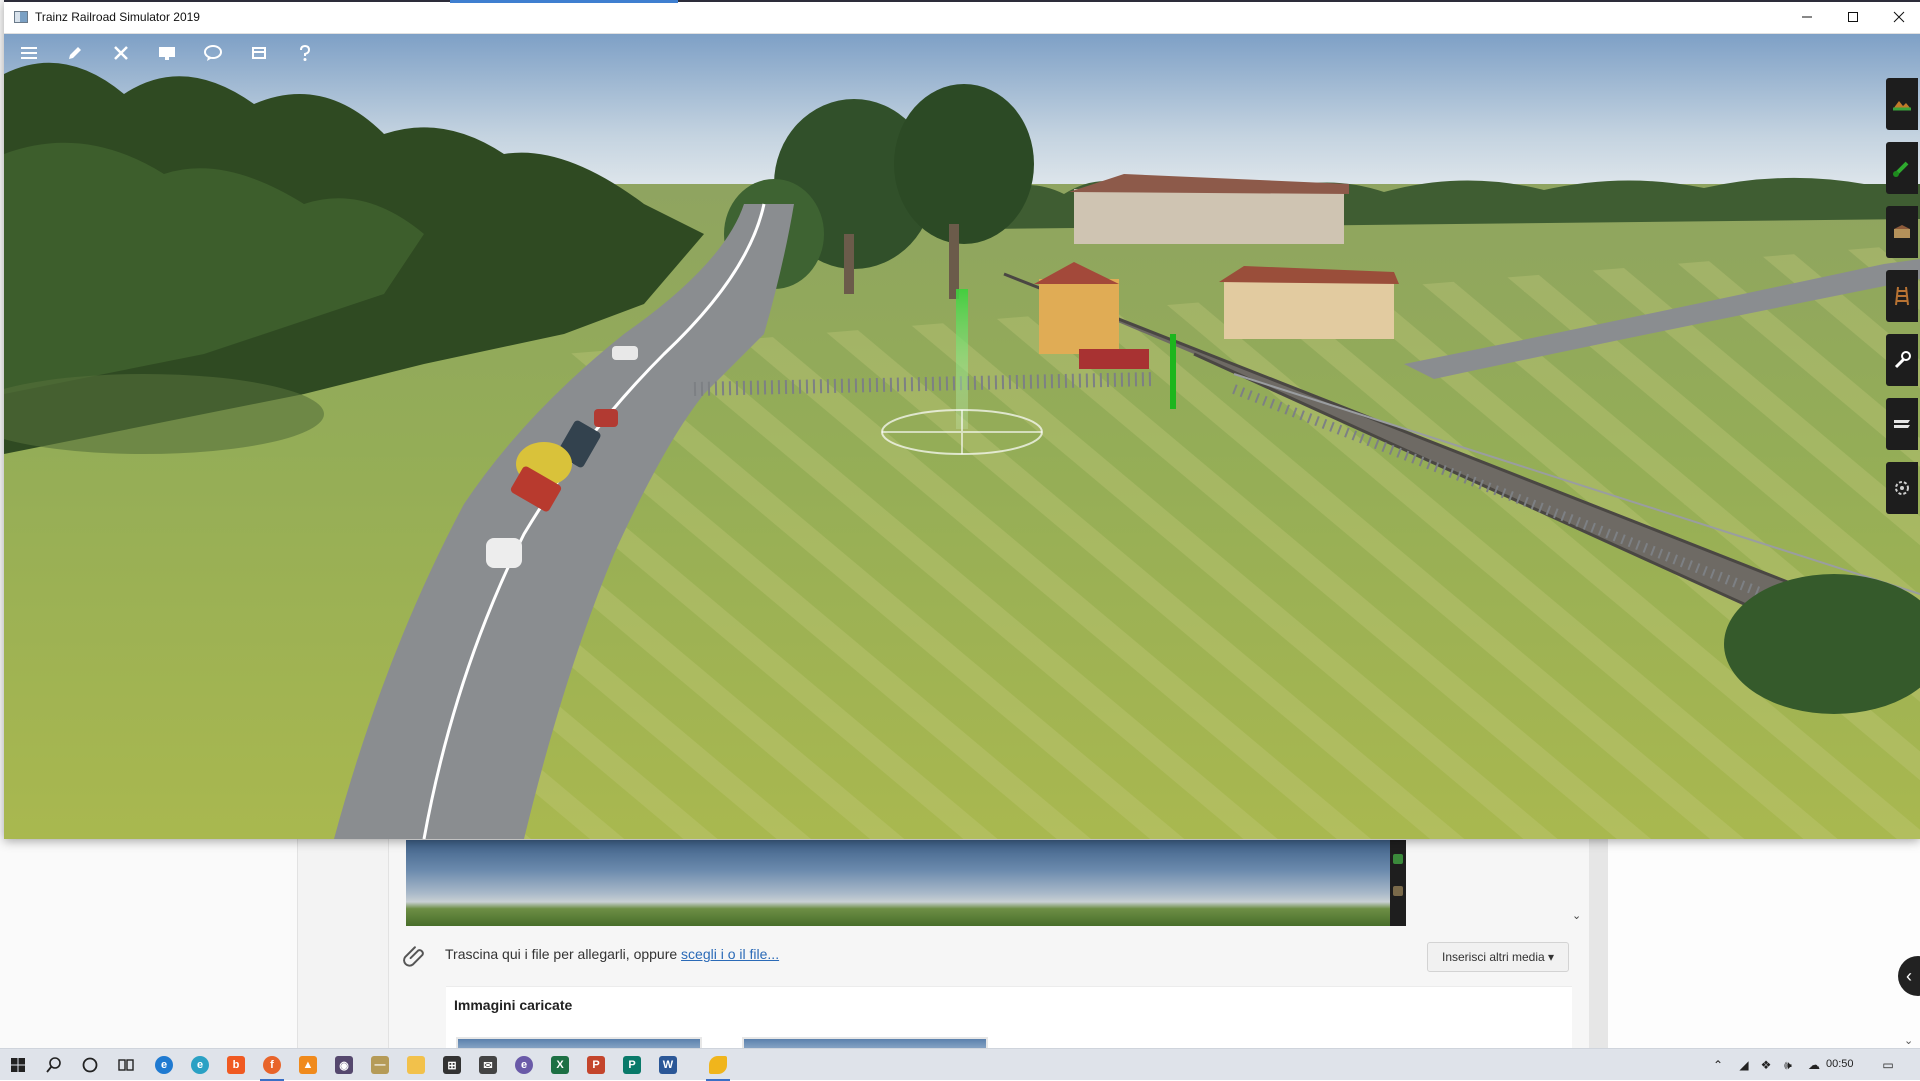 This screenshot has width=1920, height=1081. I want to click on terrain-tool-icon, so click(1902, 106).